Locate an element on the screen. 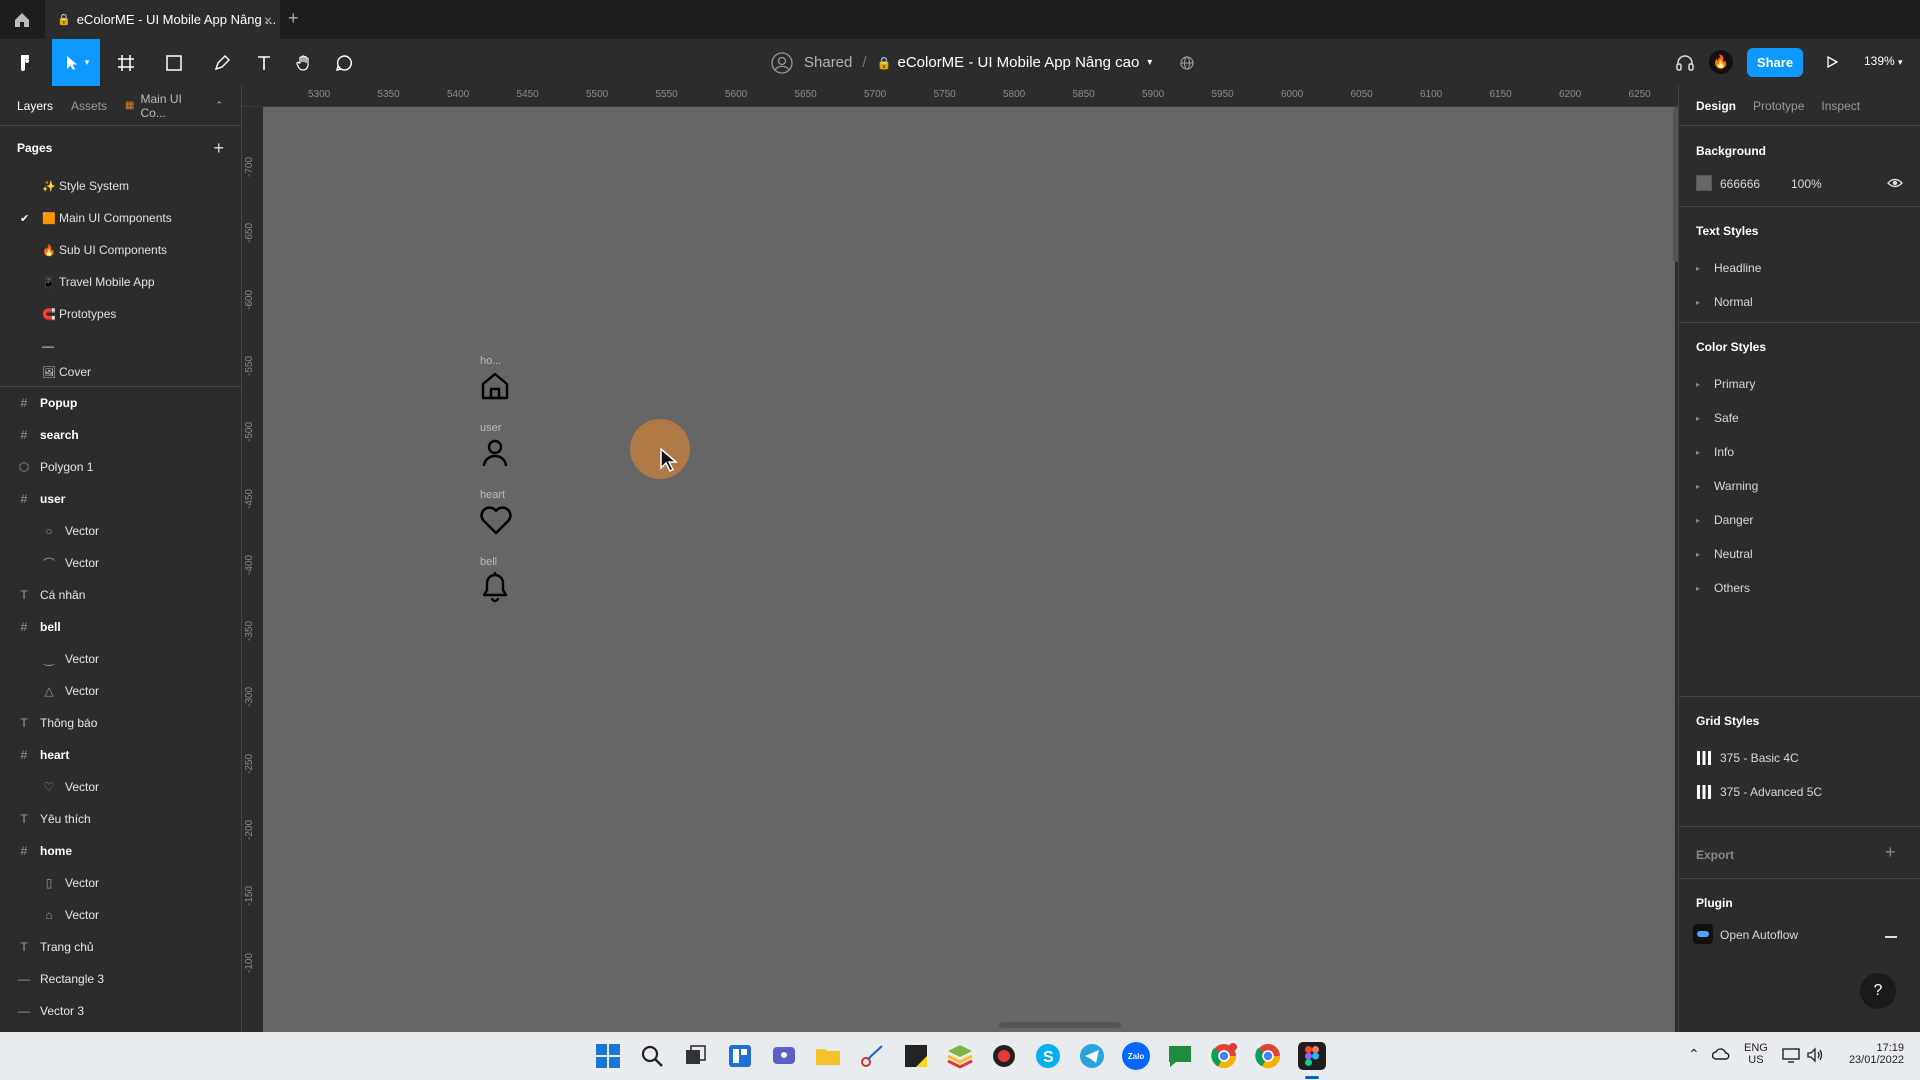 Image resolution: width=1920 pixels, height=1080 pixels. page-item: 🖼 Cover is located at coordinates (120, 372).